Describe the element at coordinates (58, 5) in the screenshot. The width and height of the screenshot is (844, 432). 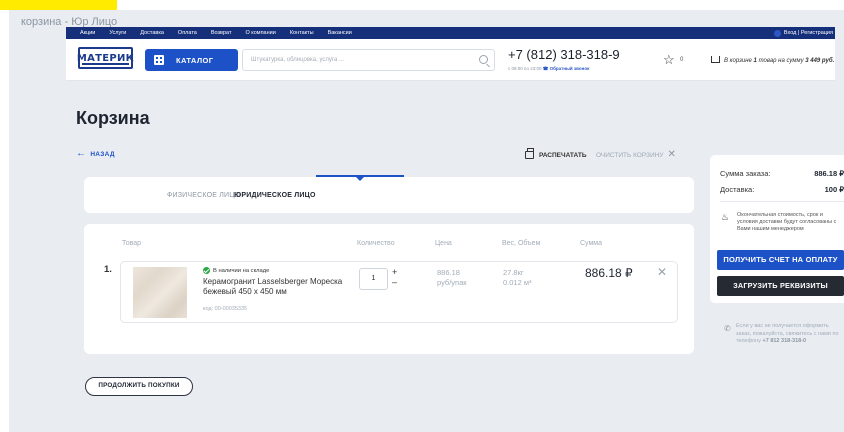
I see `highlight-band` at that location.